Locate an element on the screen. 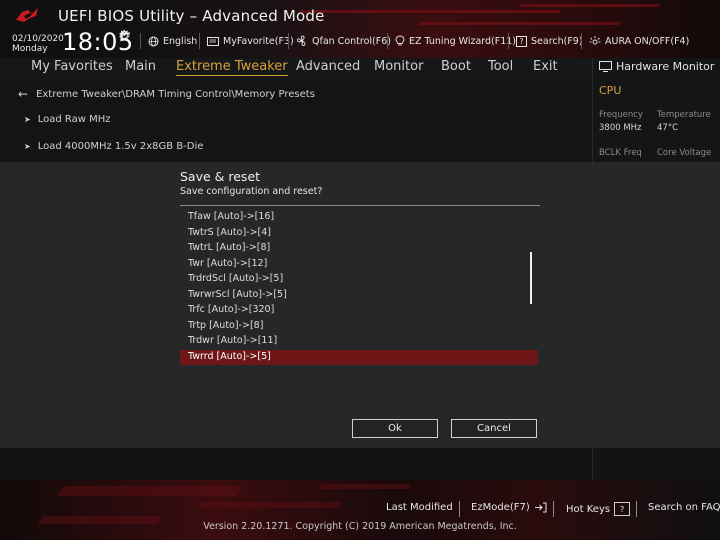  list-item: Trfc [Auto]->[320] is located at coordinates (359, 310).